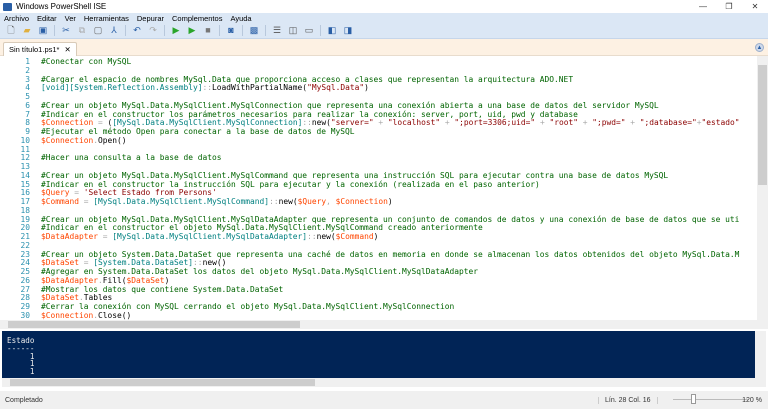 This screenshot has width=768, height=409. What do you see at coordinates (312, 201) in the screenshot?
I see `variable-token: $Query` at bounding box center [312, 201].